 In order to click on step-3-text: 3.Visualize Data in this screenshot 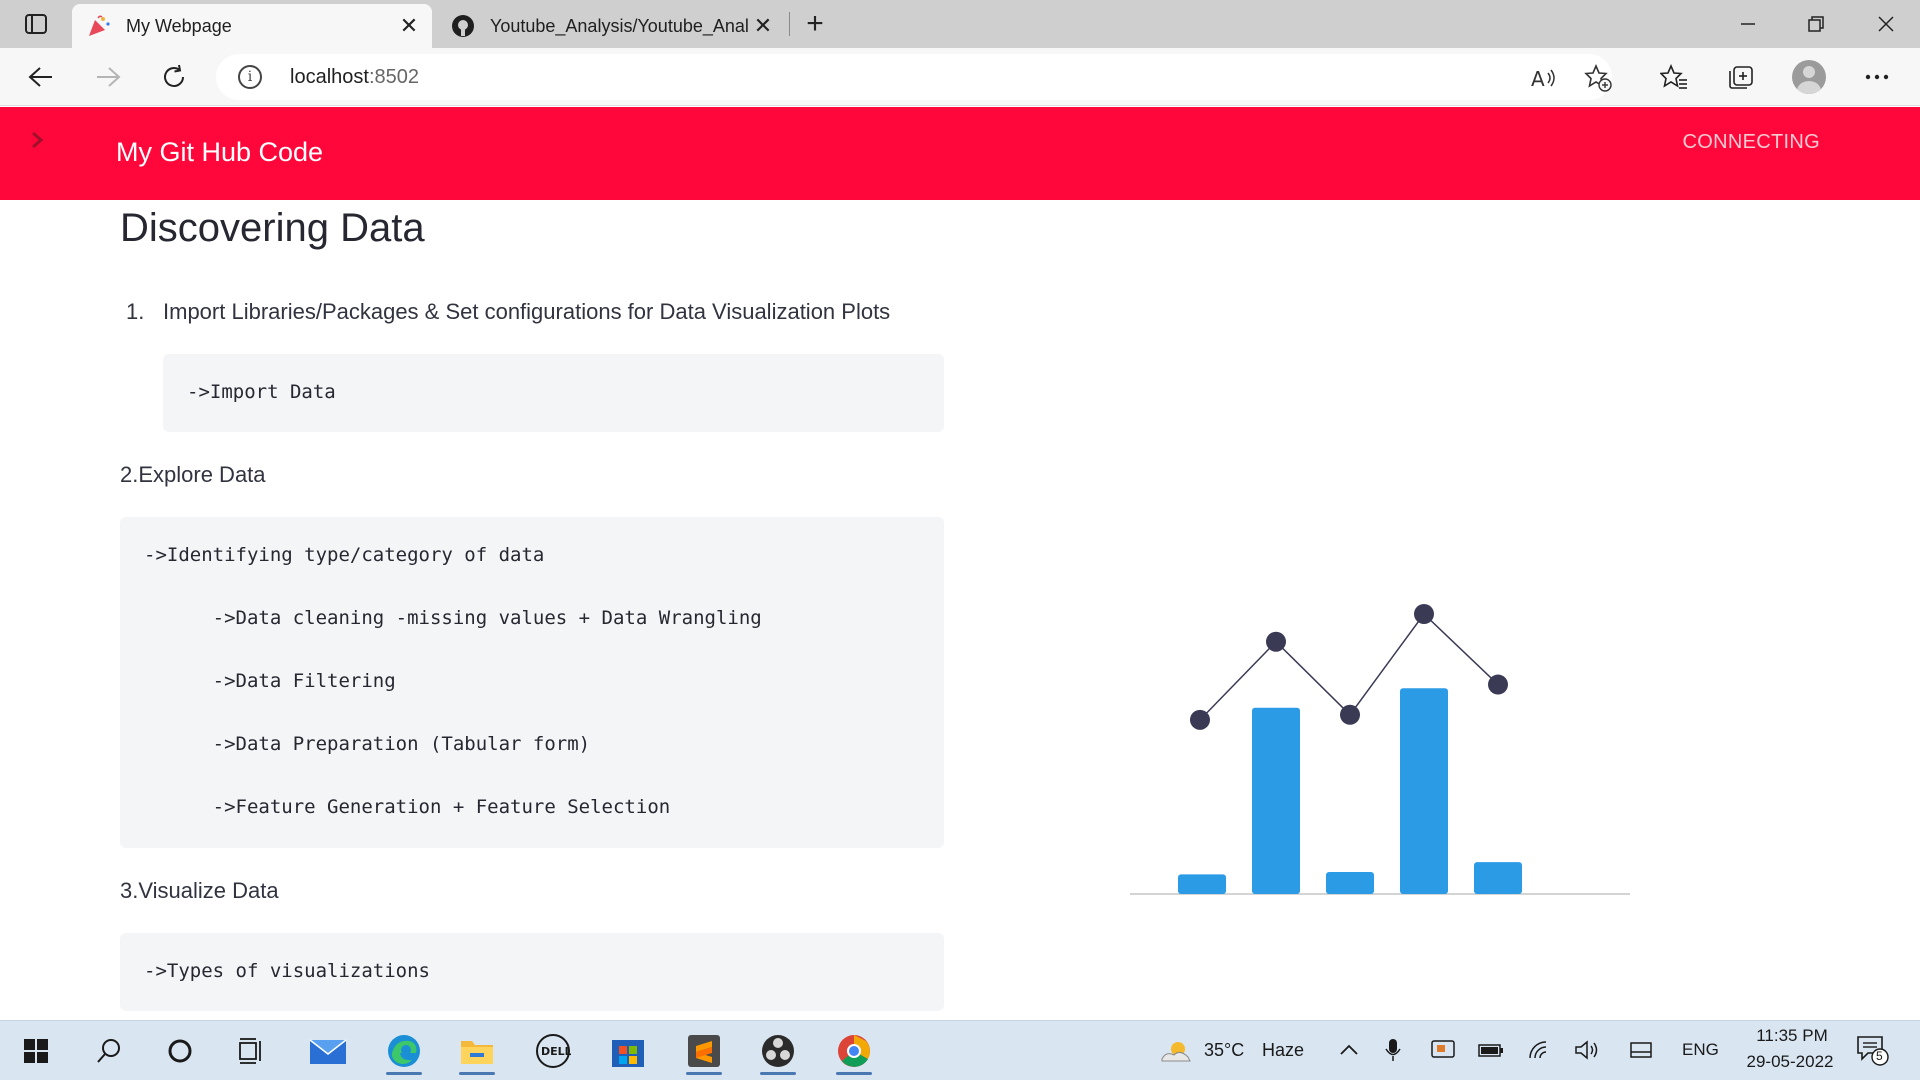, I will do `click(199, 890)`.